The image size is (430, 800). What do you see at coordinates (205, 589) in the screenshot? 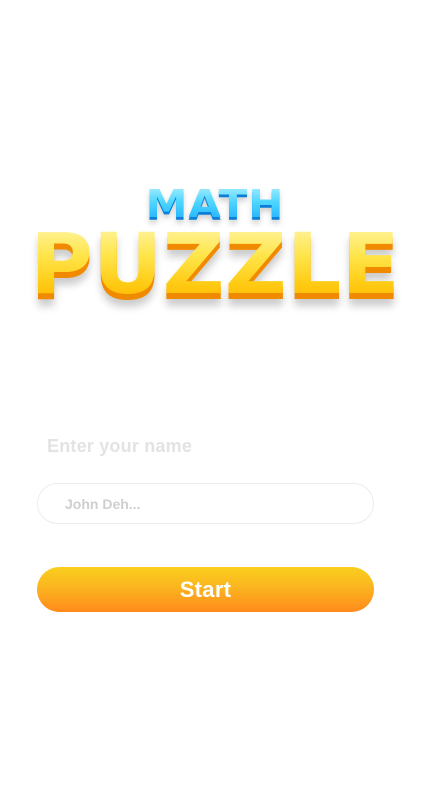
I see `start-button: Start` at bounding box center [205, 589].